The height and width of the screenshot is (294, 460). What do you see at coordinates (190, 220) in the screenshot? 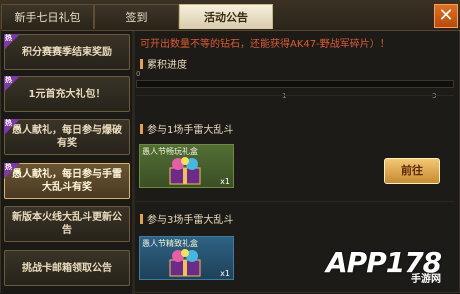
I see `task2-title-label: 参与3场手雷大乱斗` at bounding box center [190, 220].